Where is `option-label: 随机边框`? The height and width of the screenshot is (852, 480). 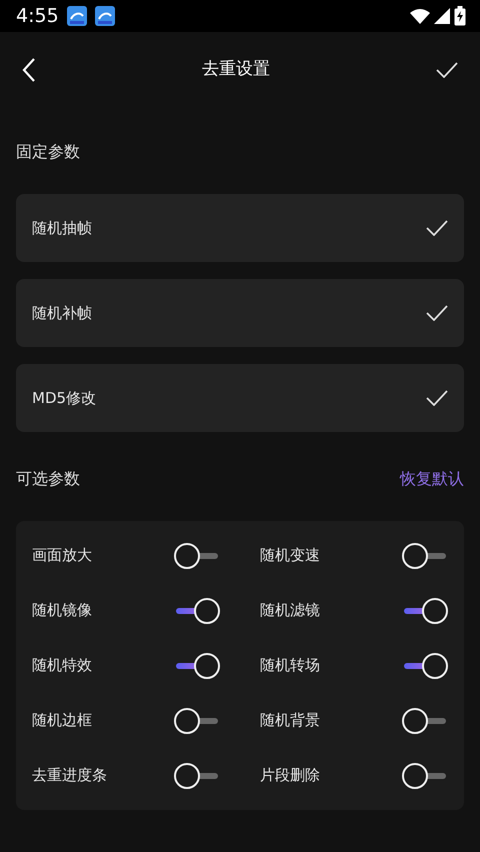 option-label: 随机边框 is located at coordinates (62, 721).